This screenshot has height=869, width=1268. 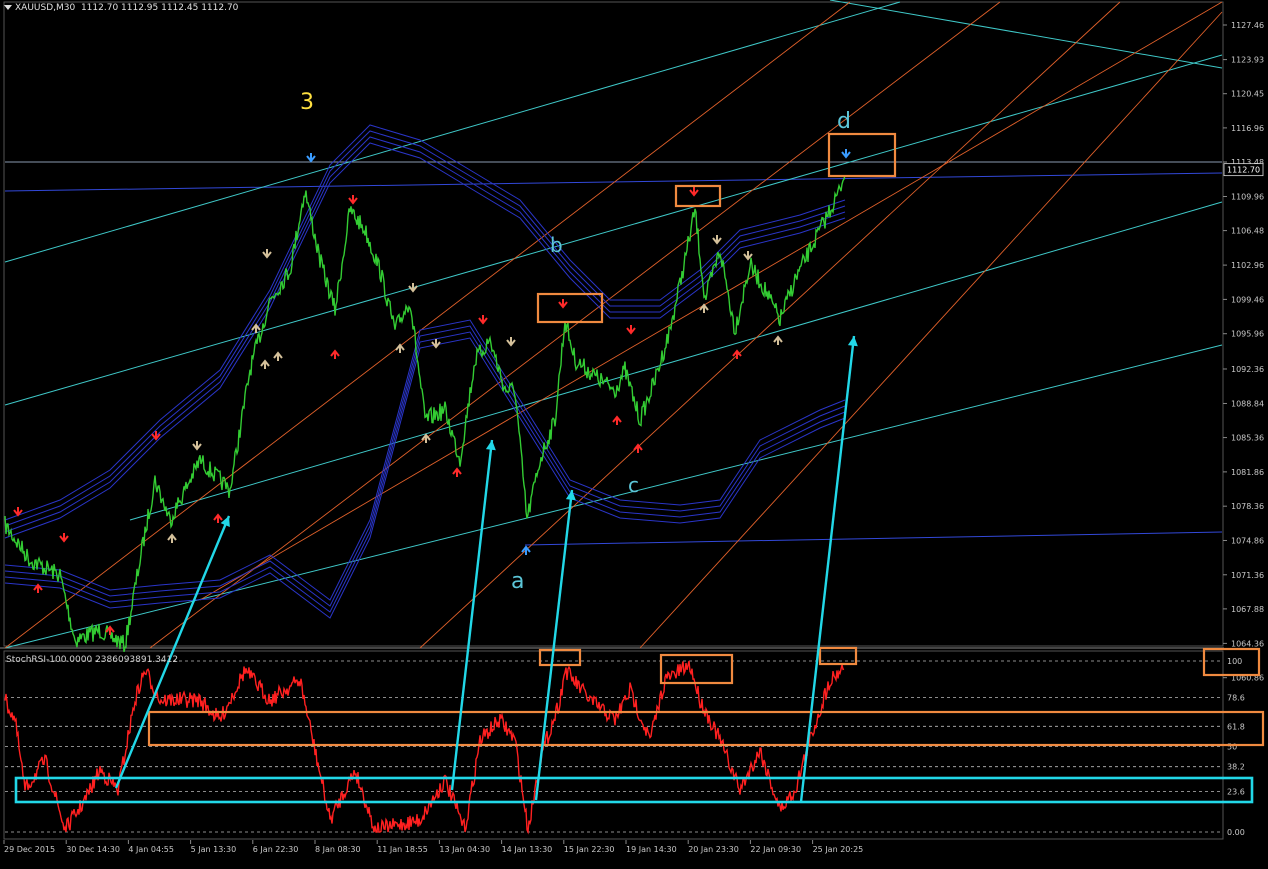 What do you see at coordinates (1247, 575) in the screenshot?
I see `price-tick-label: 1071.36` at bounding box center [1247, 575].